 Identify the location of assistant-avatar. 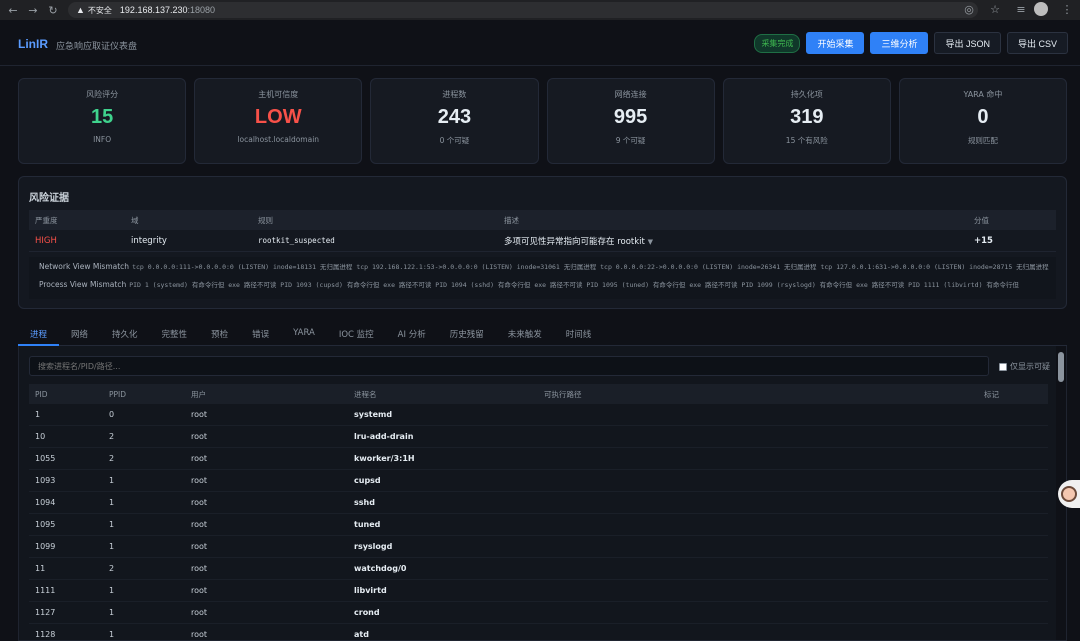
(1069, 494).